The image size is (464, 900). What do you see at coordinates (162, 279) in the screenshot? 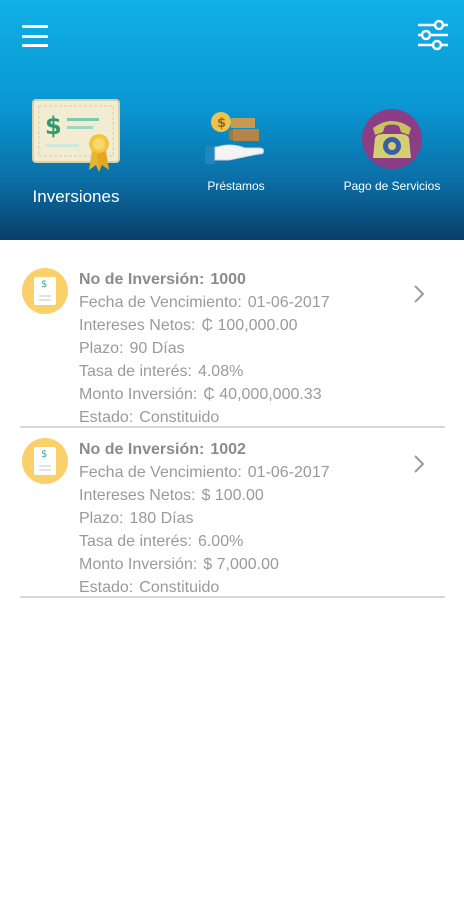
I see `investment-number: No de Inversión: 1000` at bounding box center [162, 279].